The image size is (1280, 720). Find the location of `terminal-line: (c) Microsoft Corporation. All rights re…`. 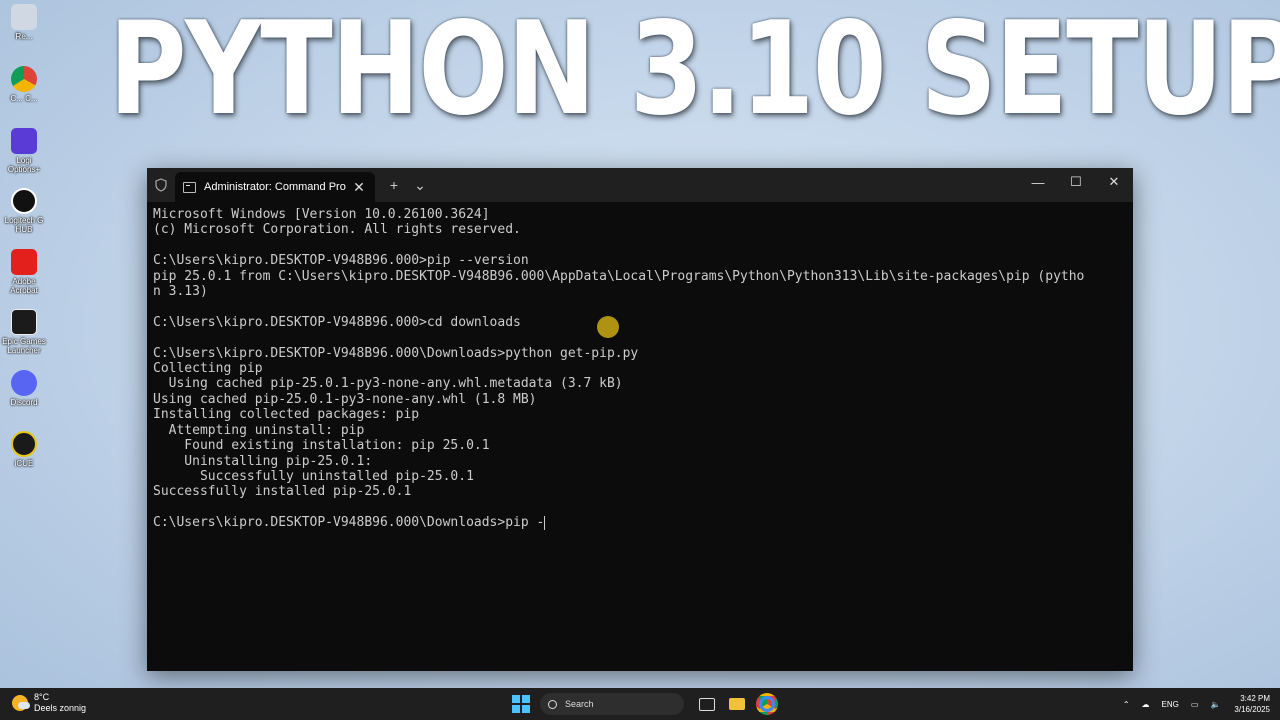

terminal-line: (c) Microsoft Corporation. All rights re… is located at coordinates (337, 230).